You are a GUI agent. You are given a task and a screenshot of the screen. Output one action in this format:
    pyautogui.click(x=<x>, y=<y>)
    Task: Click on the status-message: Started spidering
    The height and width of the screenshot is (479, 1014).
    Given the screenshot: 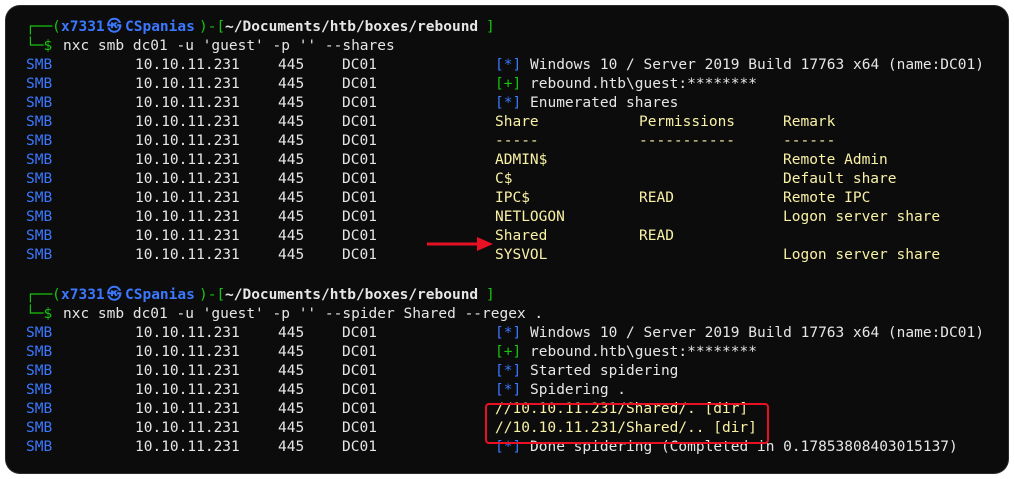 What is the action you would take?
    pyautogui.click(x=604, y=371)
    